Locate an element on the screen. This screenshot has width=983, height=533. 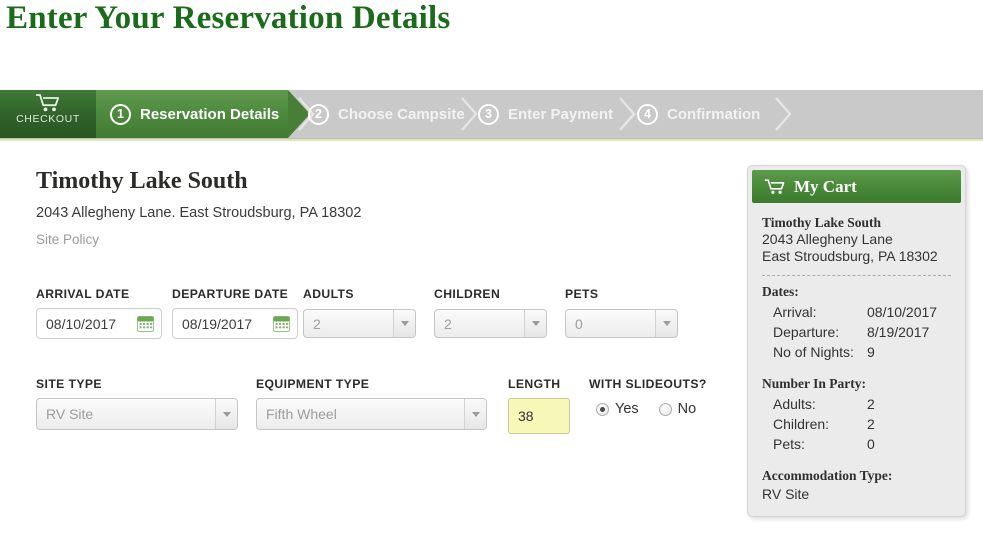
pets-value: 0 is located at coordinates (579, 323).